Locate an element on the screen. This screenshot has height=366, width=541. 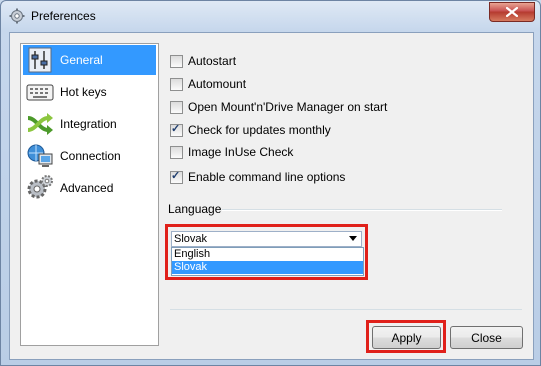
option-label: Automount is located at coordinates (217, 84).